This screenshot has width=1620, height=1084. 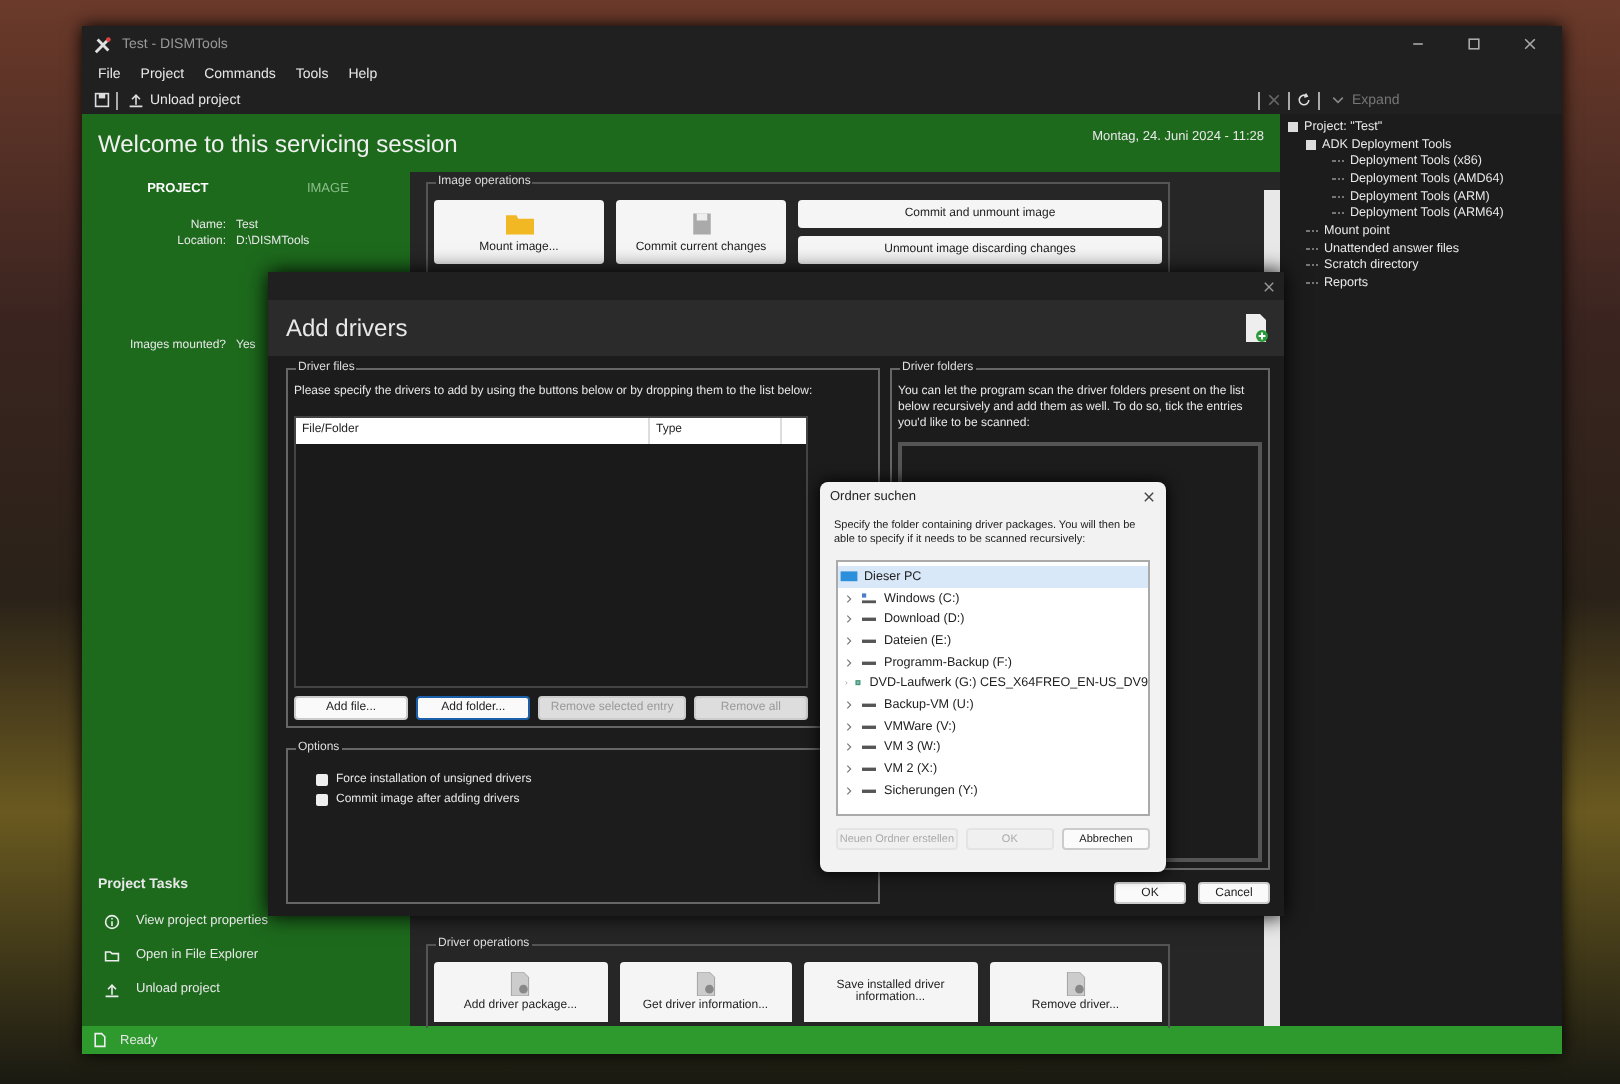 What do you see at coordinates (278, 143) in the screenshot?
I see `welcome-heading: Welcome to this servicing session` at bounding box center [278, 143].